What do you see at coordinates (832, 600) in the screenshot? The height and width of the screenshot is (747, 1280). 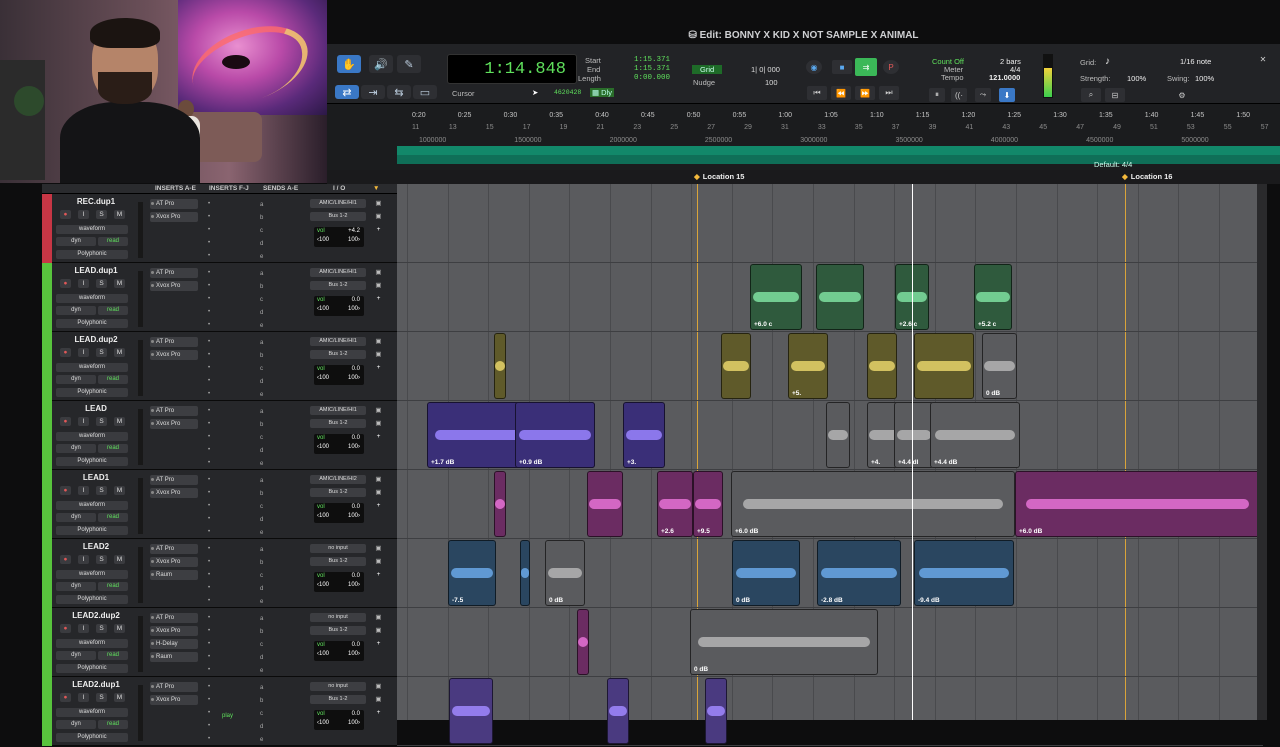 I see `clip-gain-label: -2.8 dB` at bounding box center [832, 600].